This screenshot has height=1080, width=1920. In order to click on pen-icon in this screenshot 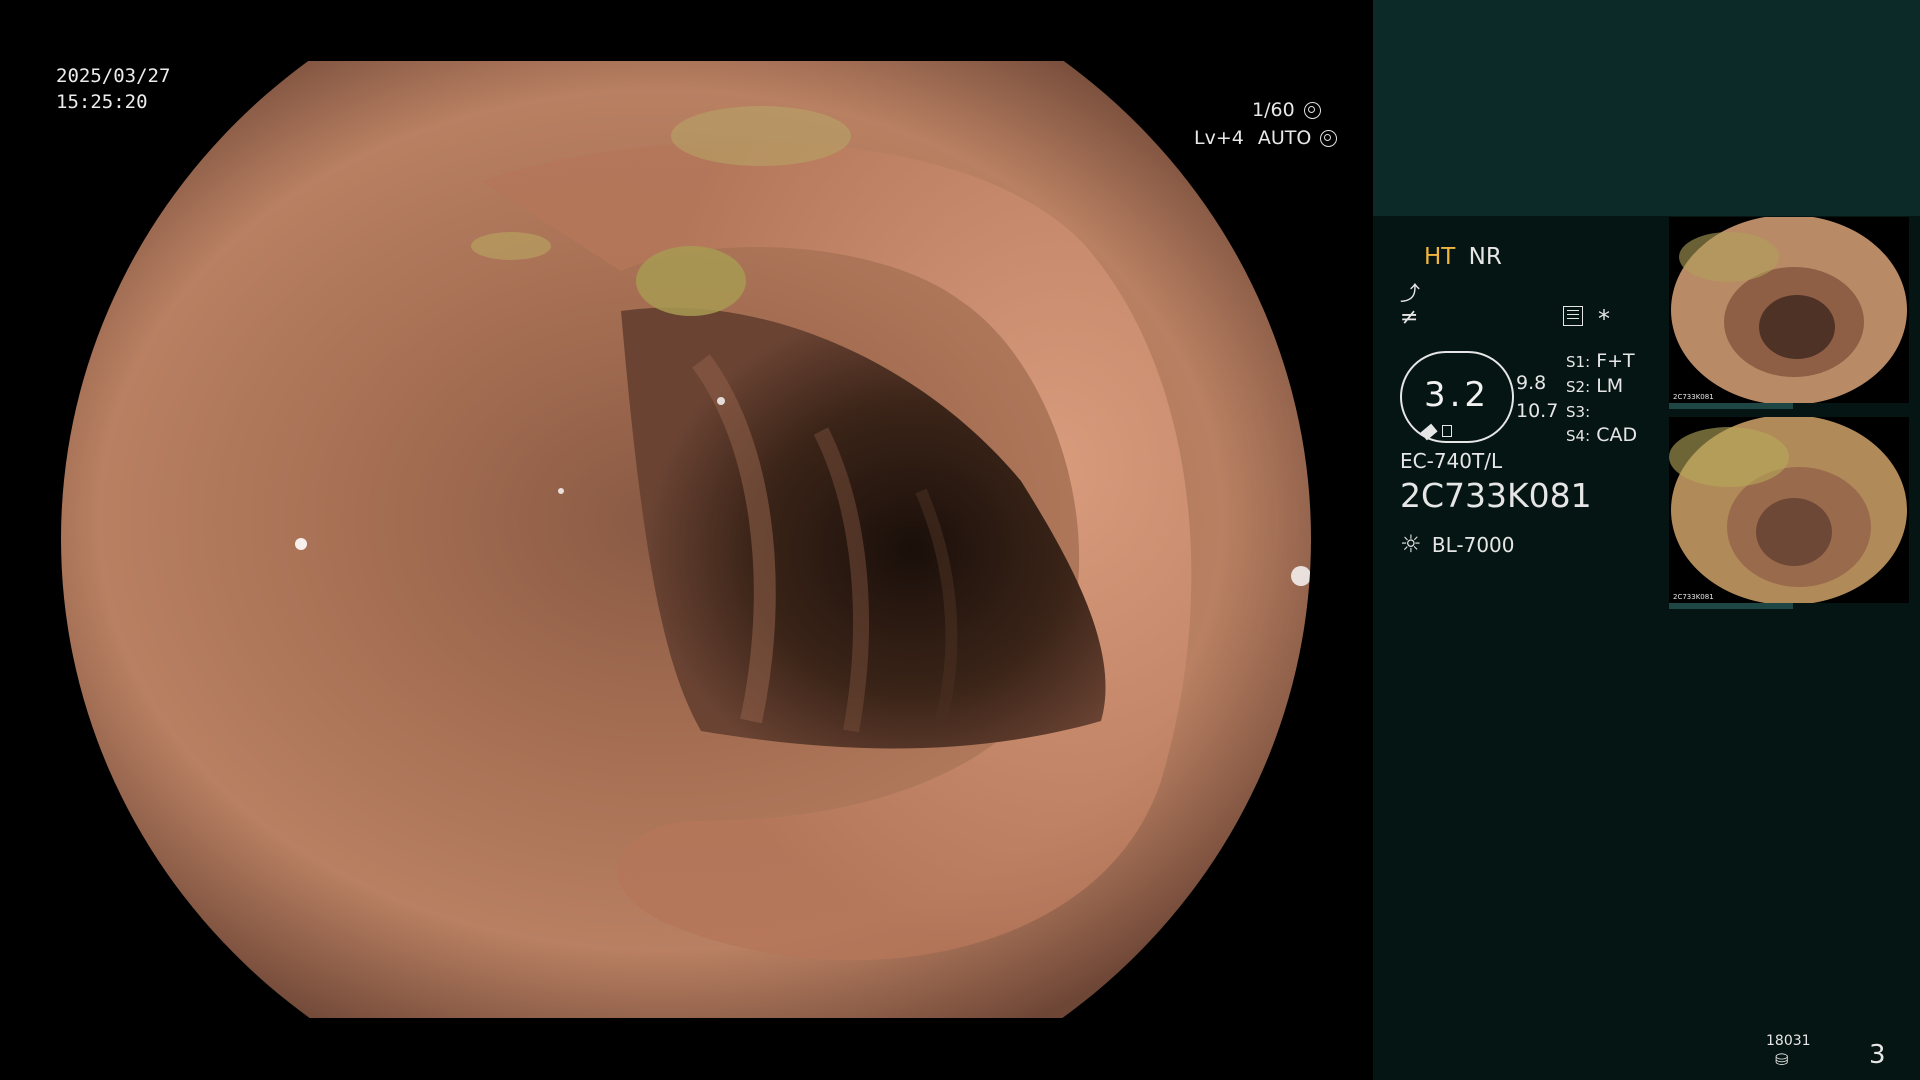, I will do `click(1429, 432)`.